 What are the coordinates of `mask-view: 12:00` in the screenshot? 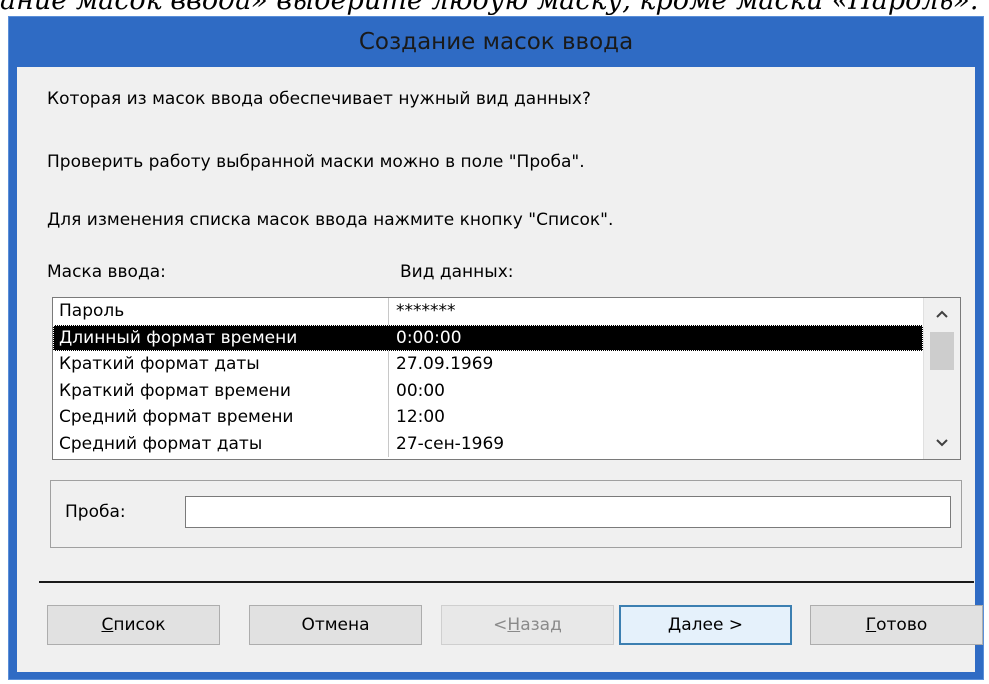 It's located at (420, 417).